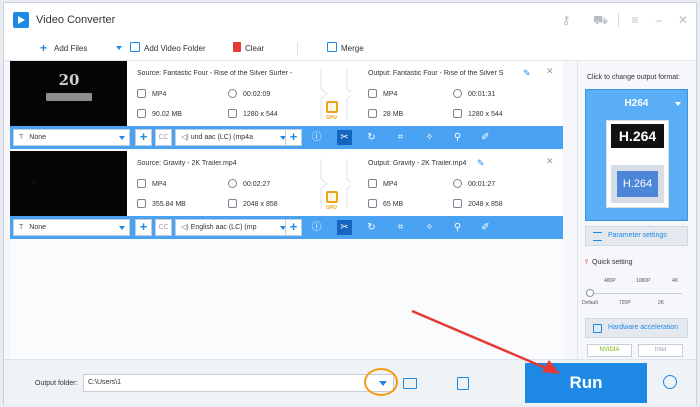 Image resolution: width=700 pixels, height=407 pixels. I want to click on intel-badge: Intel, so click(660, 350).